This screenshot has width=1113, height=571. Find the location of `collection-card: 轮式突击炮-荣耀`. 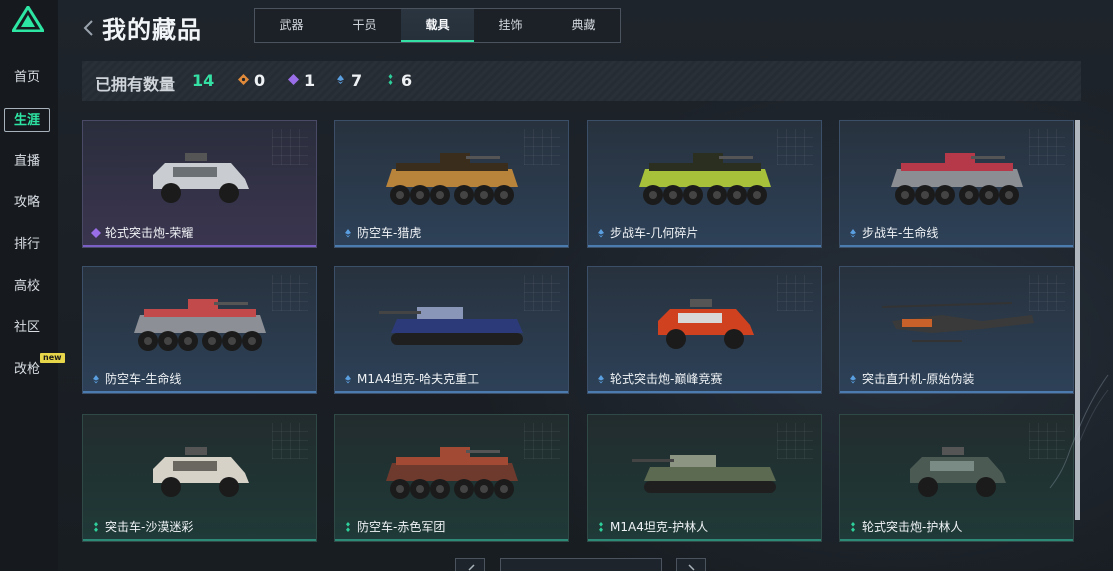

collection-card: 轮式突击炮-荣耀 is located at coordinates (199, 184).